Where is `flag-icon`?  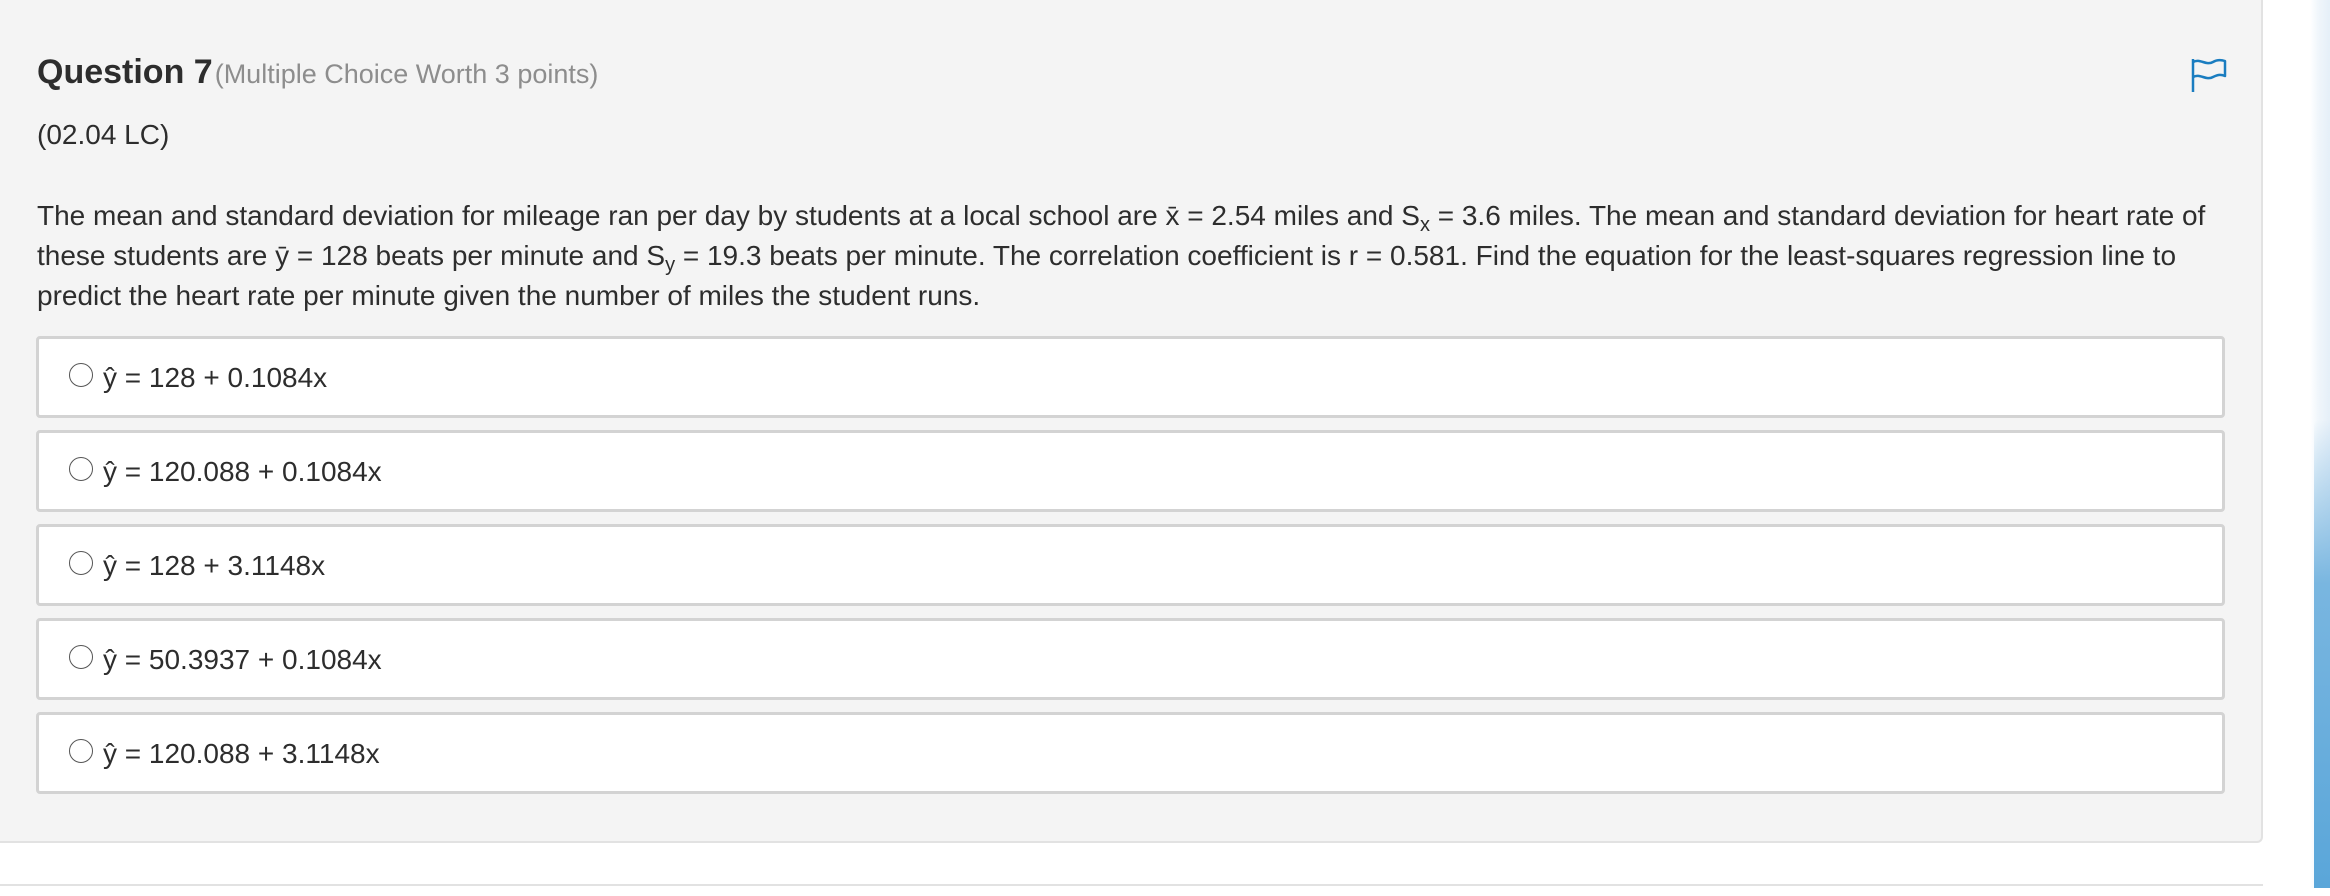 flag-icon is located at coordinates (2209, 75).